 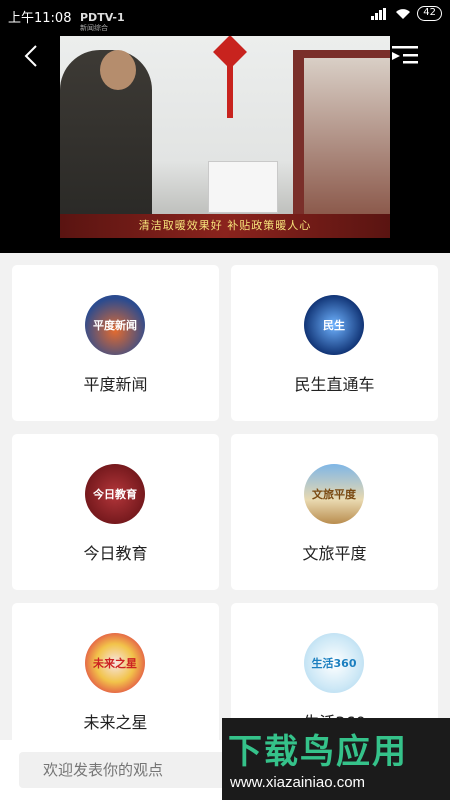 I want to click on column-card-pingdu-news: 平度新闻 平度新闻, so click(x=115, y=343).